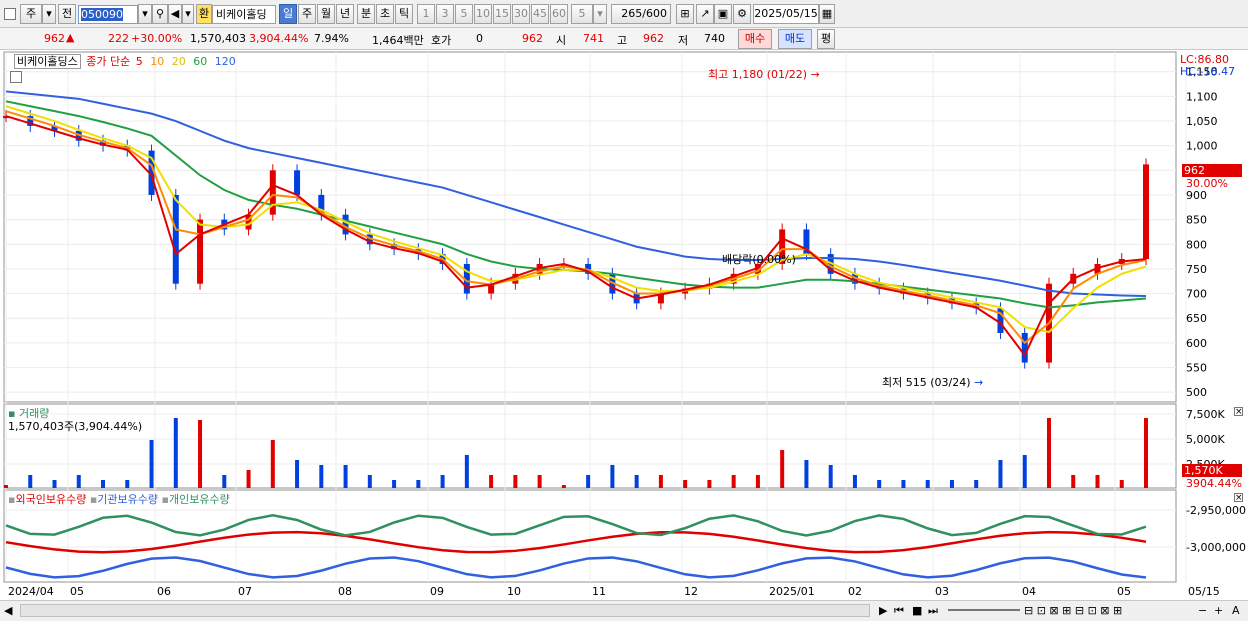  Describe the element at coordinates (795, 39) in the screenshot. I see `sell-button: 매도` at that location.